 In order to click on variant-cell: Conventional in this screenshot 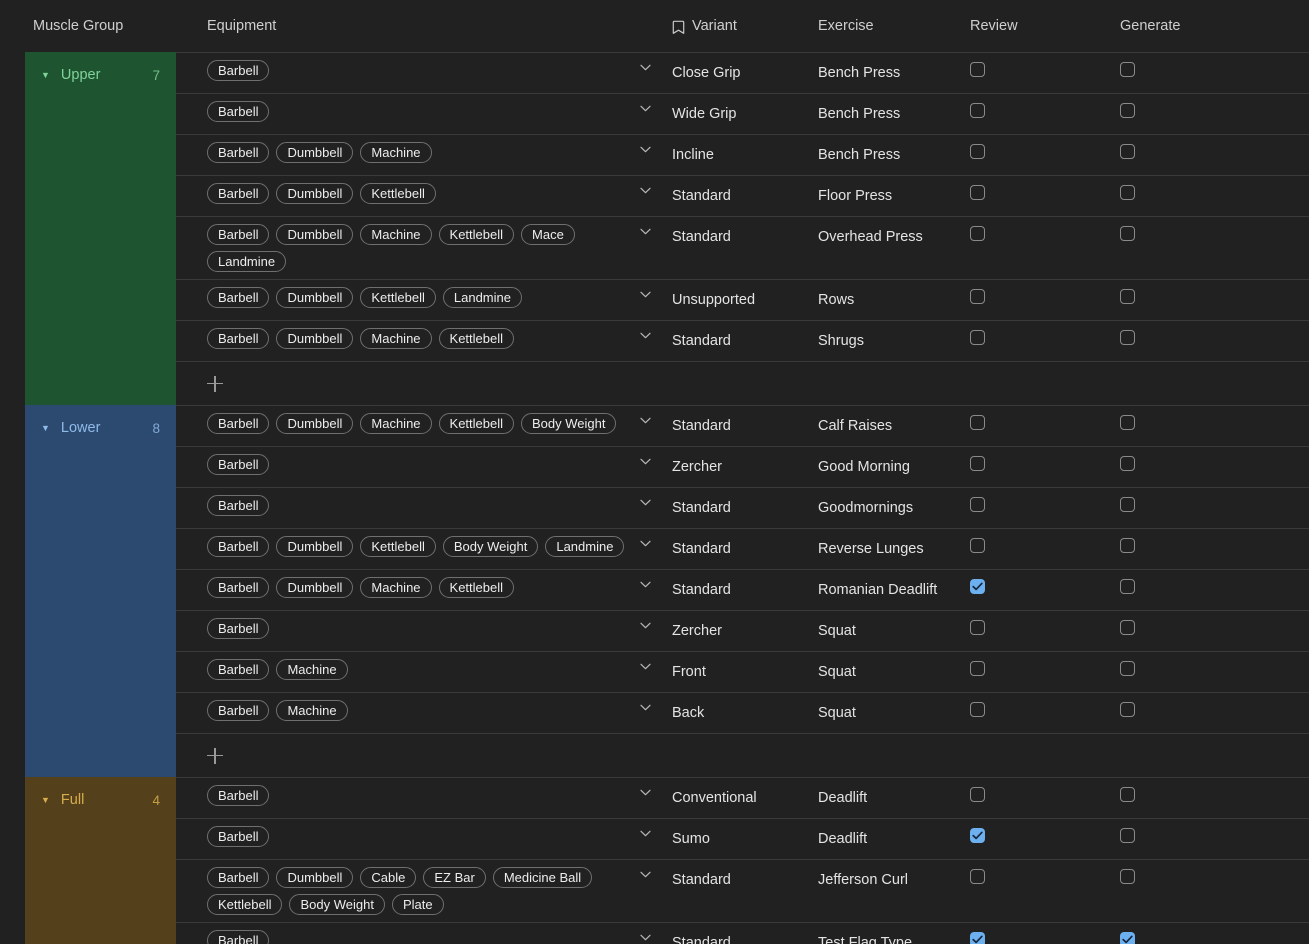, I will do `click(743, 798)`.